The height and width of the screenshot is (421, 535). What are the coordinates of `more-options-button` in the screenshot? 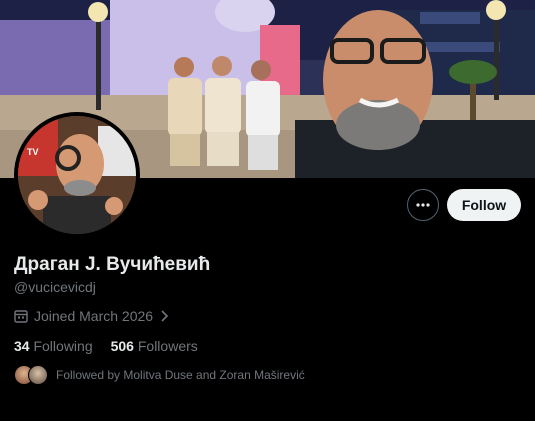 It's located at (423, 205).